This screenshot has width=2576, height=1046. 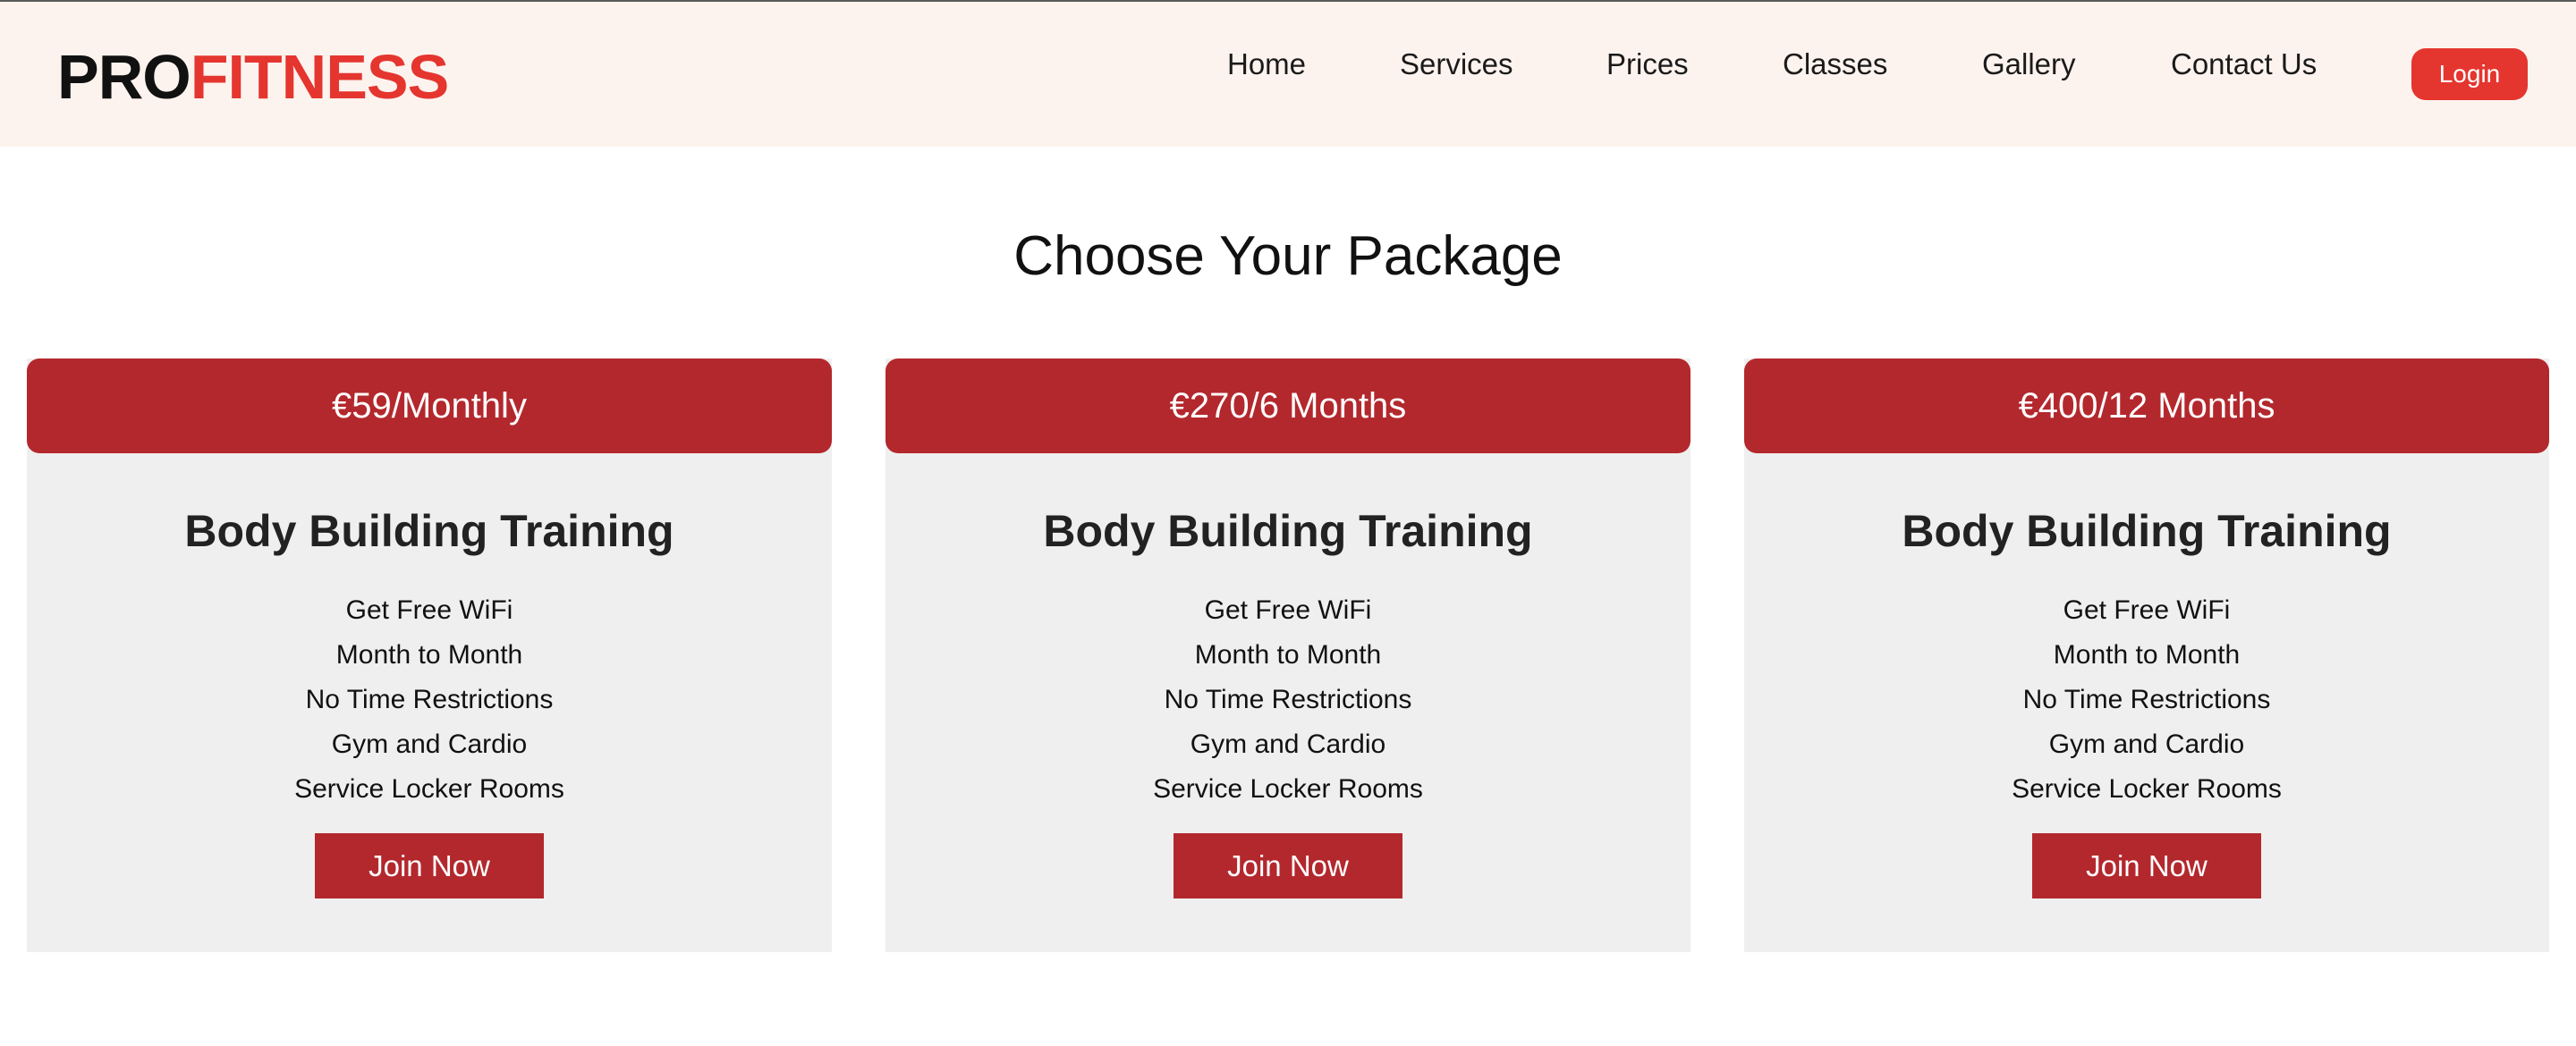 What do you see at coordinates (1288, 406) in the screenshot?
I see `package-price-header: €270/6 Months` at bounding box center [1288, 406].